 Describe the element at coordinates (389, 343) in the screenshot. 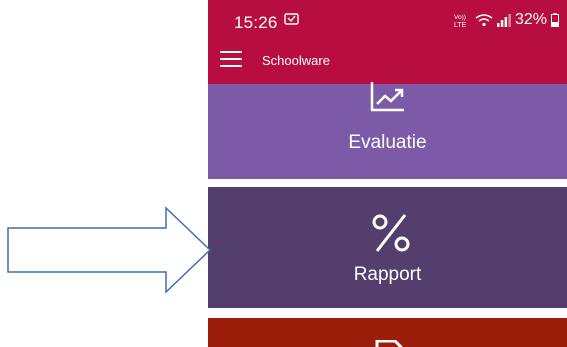

I see `document-icon` at that location.